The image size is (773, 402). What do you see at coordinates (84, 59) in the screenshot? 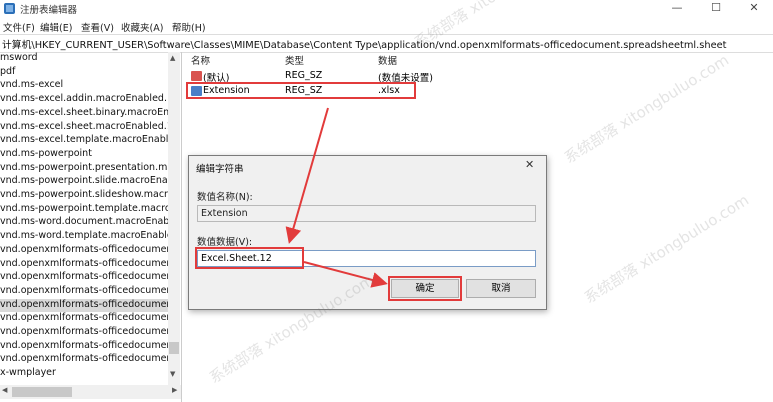
I see `tree-item: msword` at bounding box center [84, 59].